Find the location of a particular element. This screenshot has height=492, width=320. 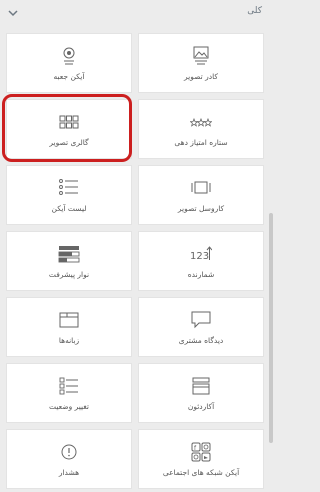

widget-tabs: زبانه‌ها is located at coordinates (69, 327).